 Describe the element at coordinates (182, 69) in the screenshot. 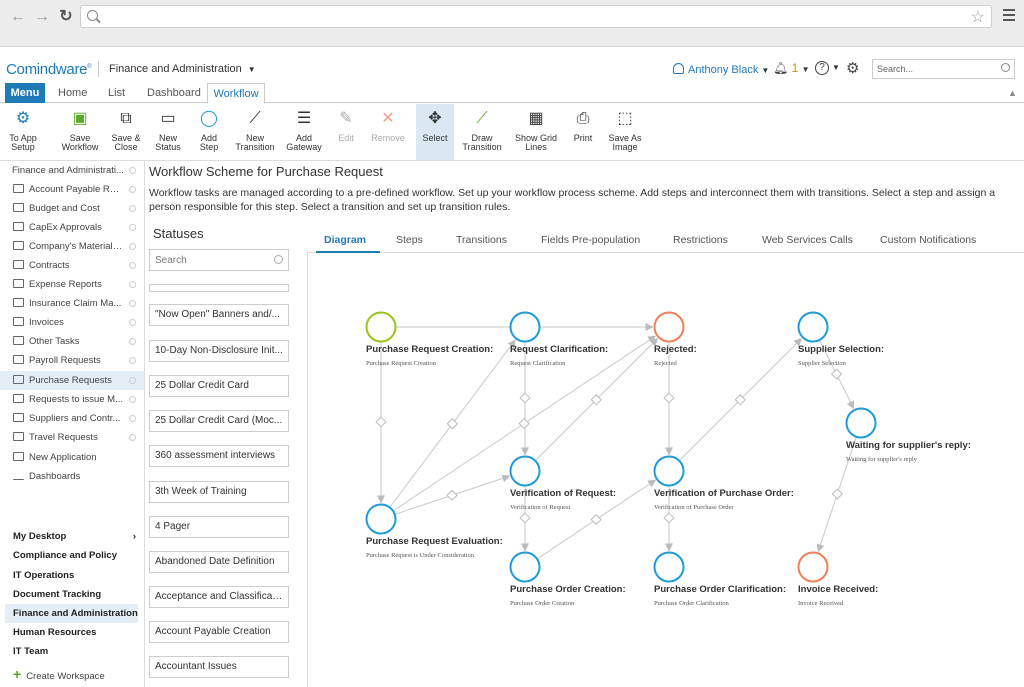

I see `workspace-selector: Finance and Administration ▼` at that location.